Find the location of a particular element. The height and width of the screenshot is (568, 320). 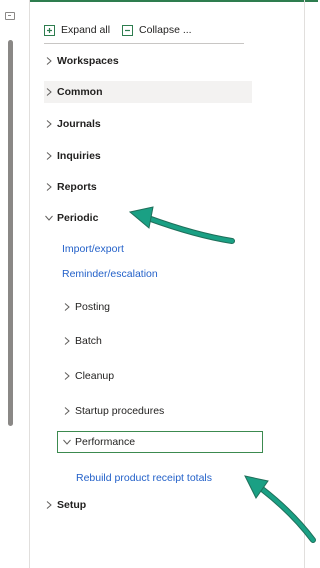

expand-all-icon is located at coordinates (49, 30).